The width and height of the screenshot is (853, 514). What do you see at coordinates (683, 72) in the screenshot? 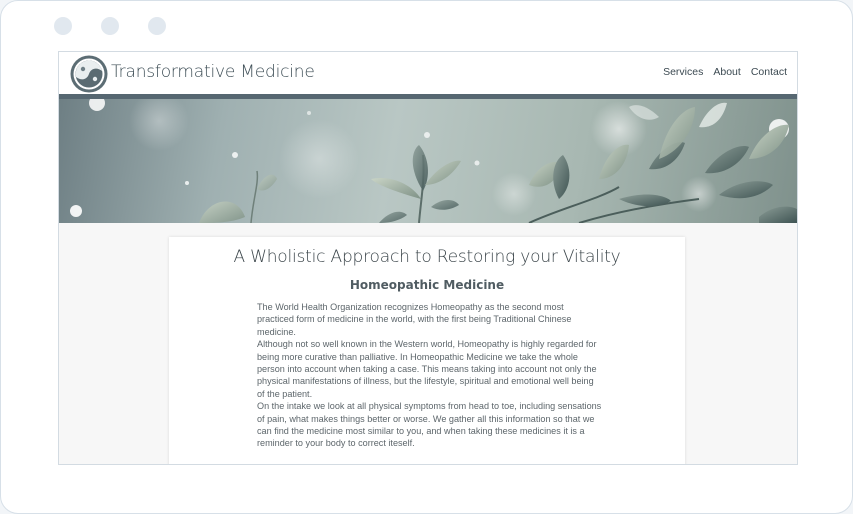
I see `nav-link-services: Services` at bounding box center [683, 72].